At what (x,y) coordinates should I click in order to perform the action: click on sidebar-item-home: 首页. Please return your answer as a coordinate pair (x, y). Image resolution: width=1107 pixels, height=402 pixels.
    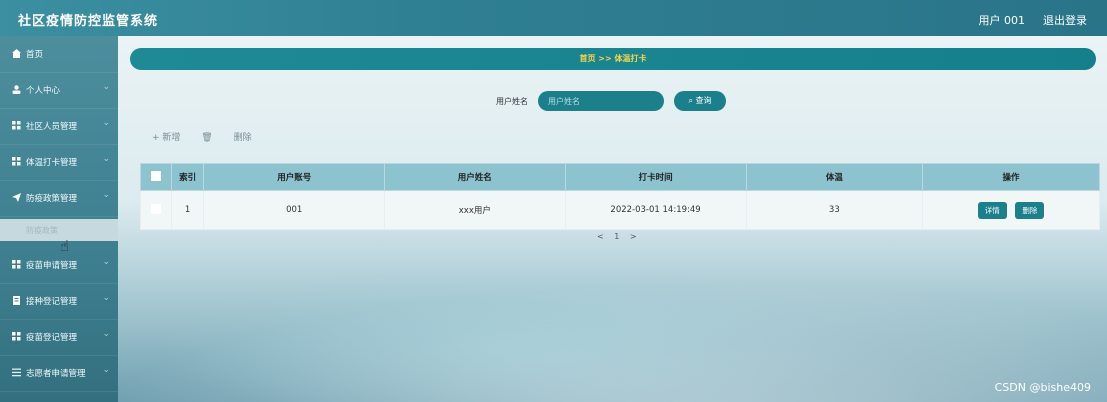
    Looking at the image, I should click on (59, 54).